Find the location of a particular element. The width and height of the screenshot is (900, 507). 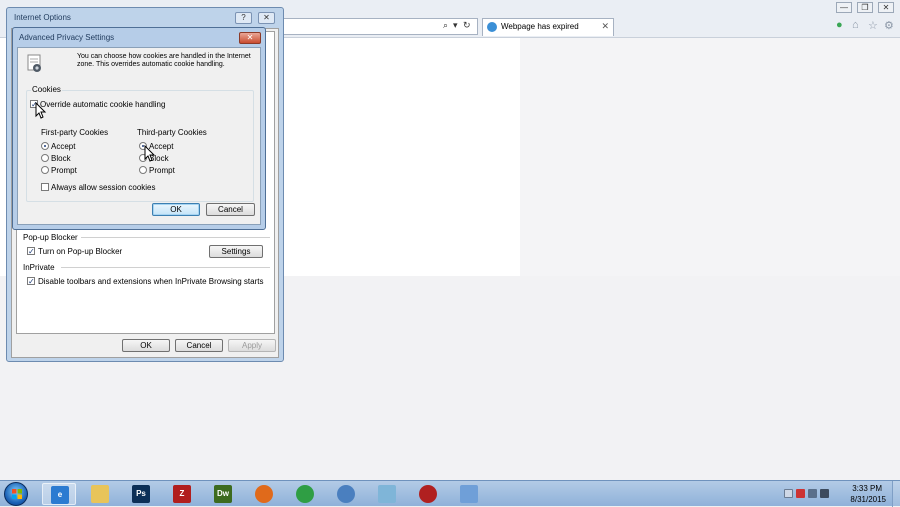

privacy-icon is located at coordinates (34, 63).